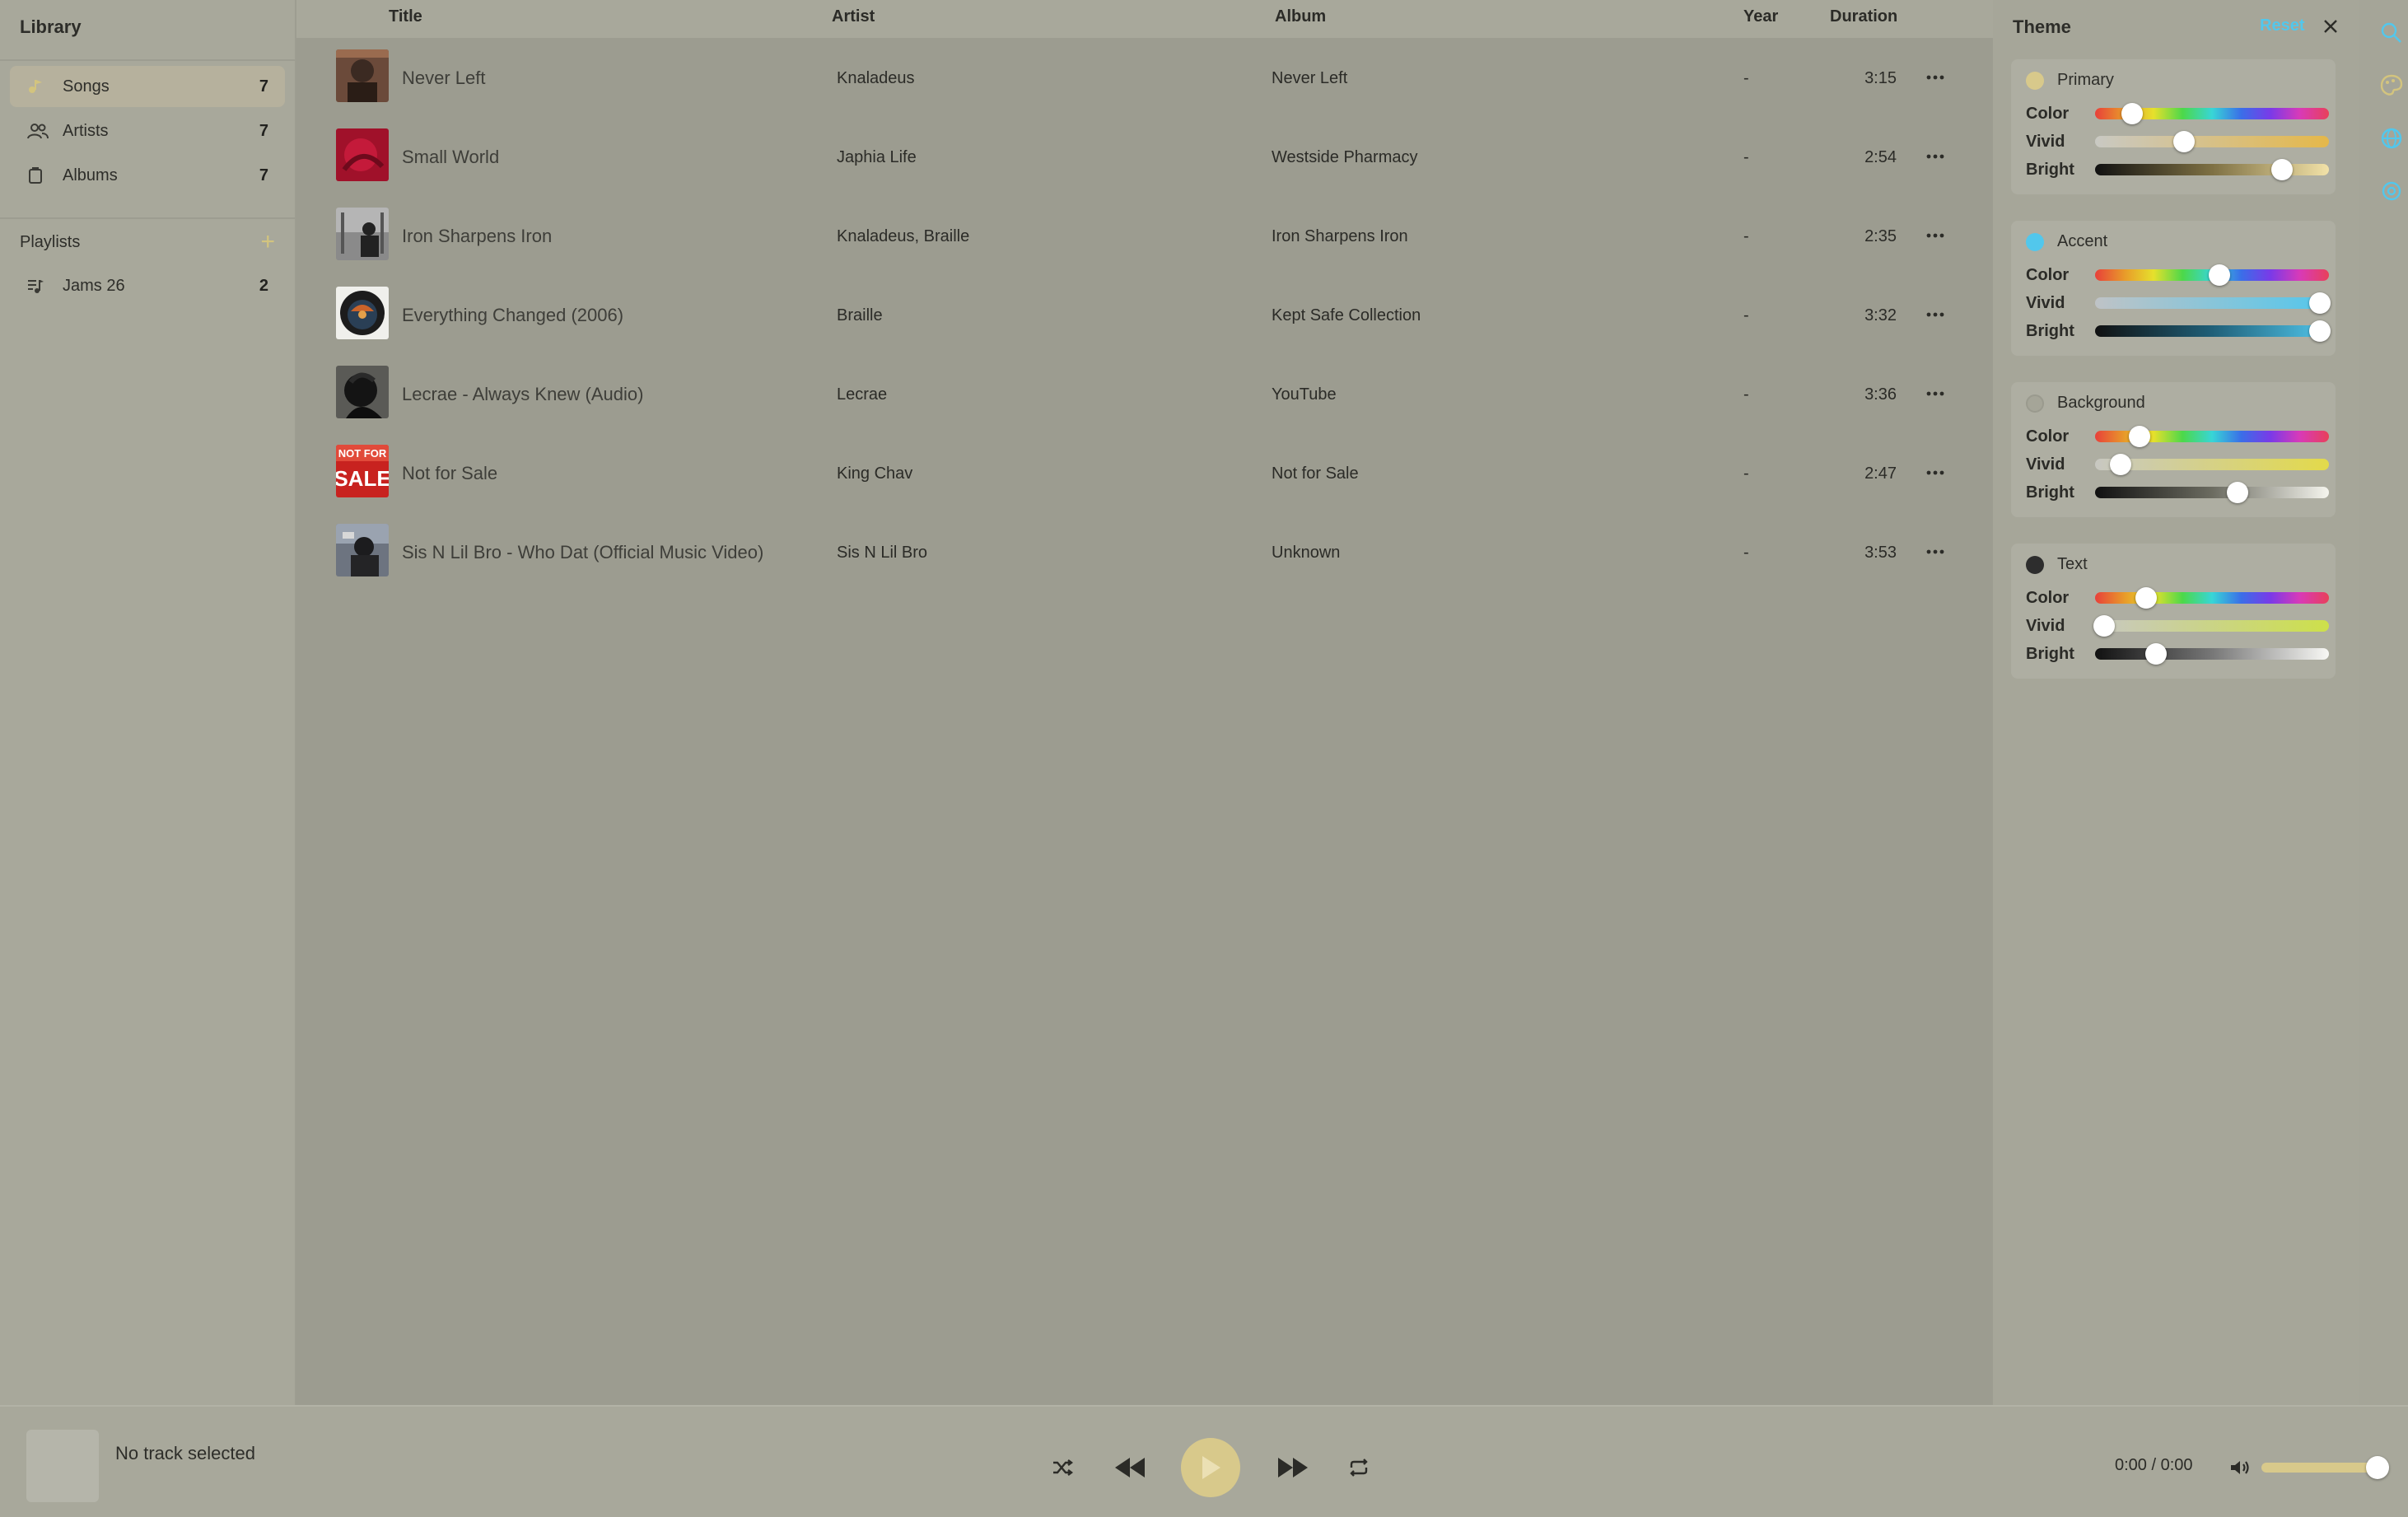 The width and height of the screenshot is (2408, 1517). What do you see at coordinates (1062, 1467) in the screenshot?
I see `shuffle-icon` at bounding box center [1062, 1467].